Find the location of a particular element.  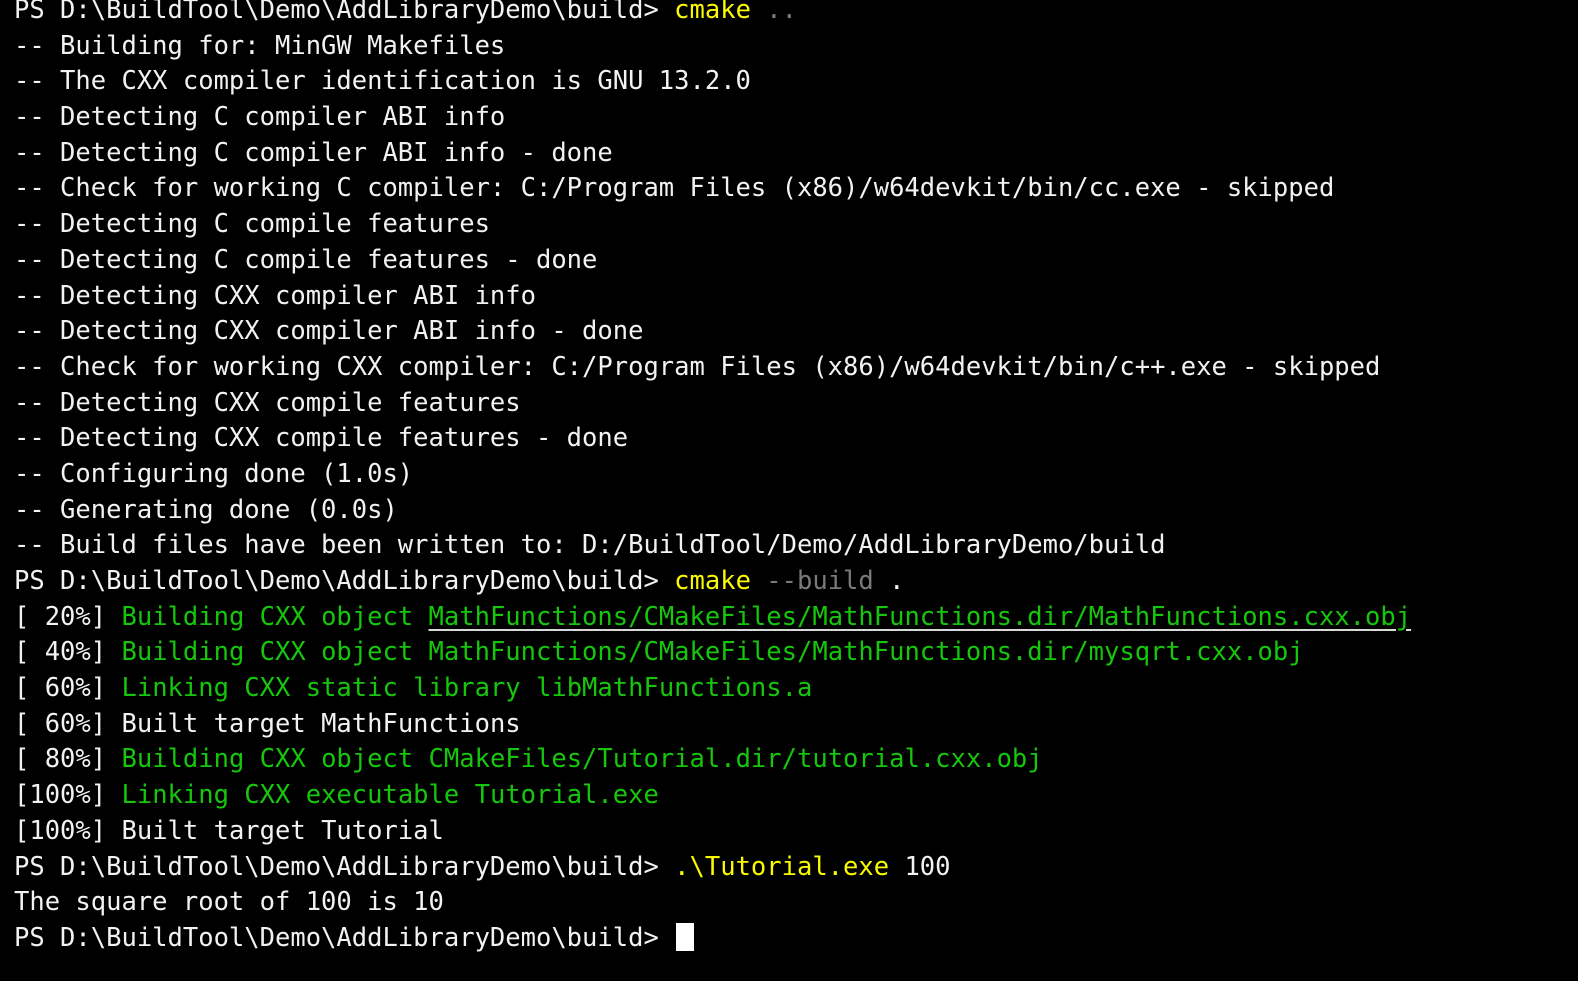

build-message: Building CXX object is located at coordinates (275, 616).